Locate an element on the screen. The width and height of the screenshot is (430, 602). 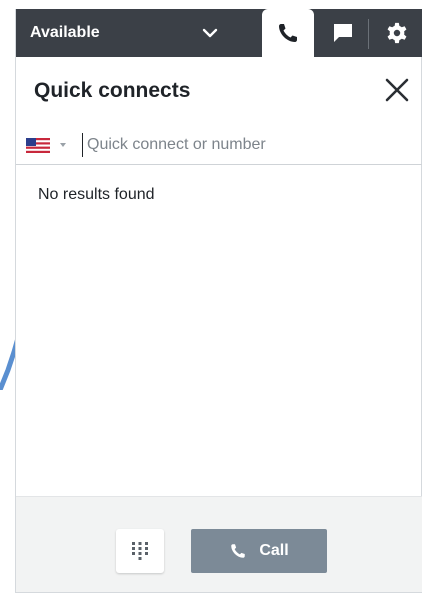
country-code-dropdown is located at coordinates (52, 145).